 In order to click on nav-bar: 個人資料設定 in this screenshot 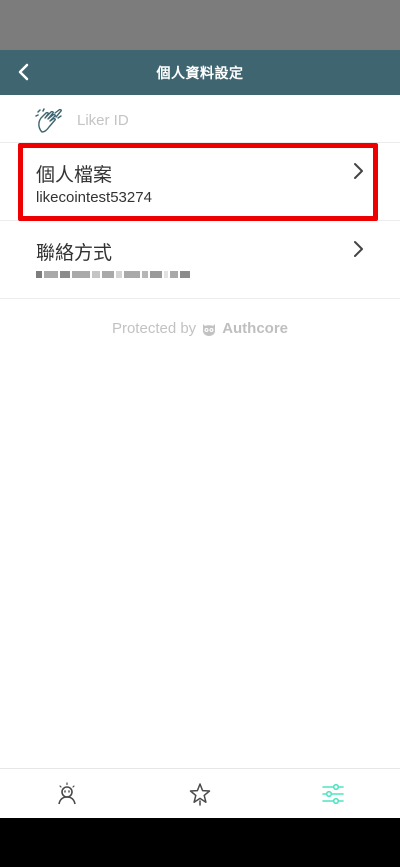, I will do `click(200, 72)`.